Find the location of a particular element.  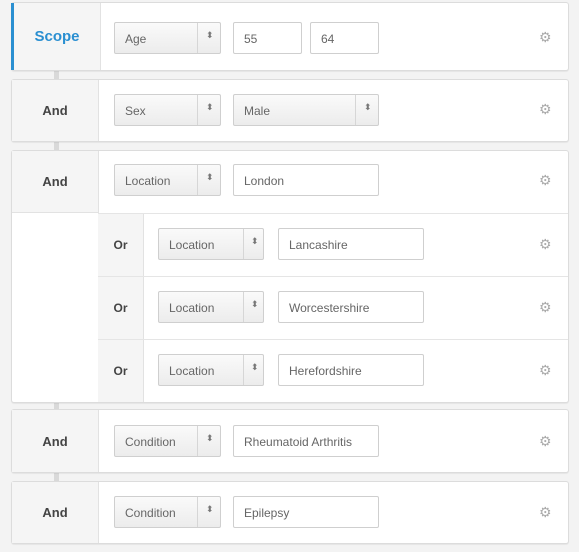

rule-scope: Scope Age ⬍ 55 64 ⚙ is located at coordinates (290, 36).